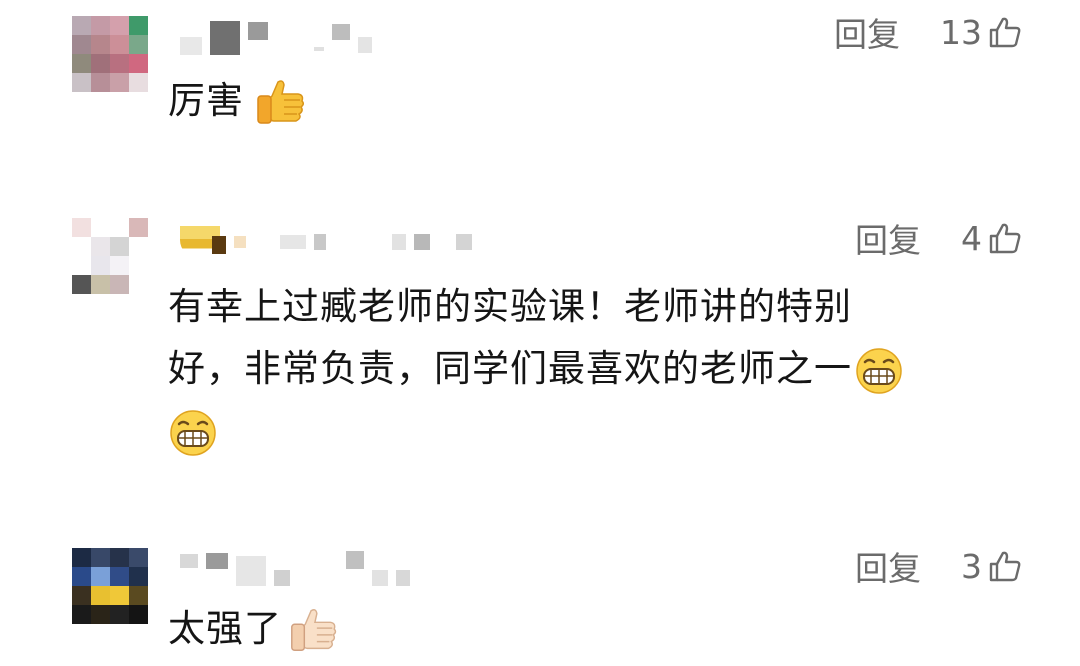 The height and width of the screenshot is (666, 1080). I want to click on comment-text: 太强了, so click(588, 630).